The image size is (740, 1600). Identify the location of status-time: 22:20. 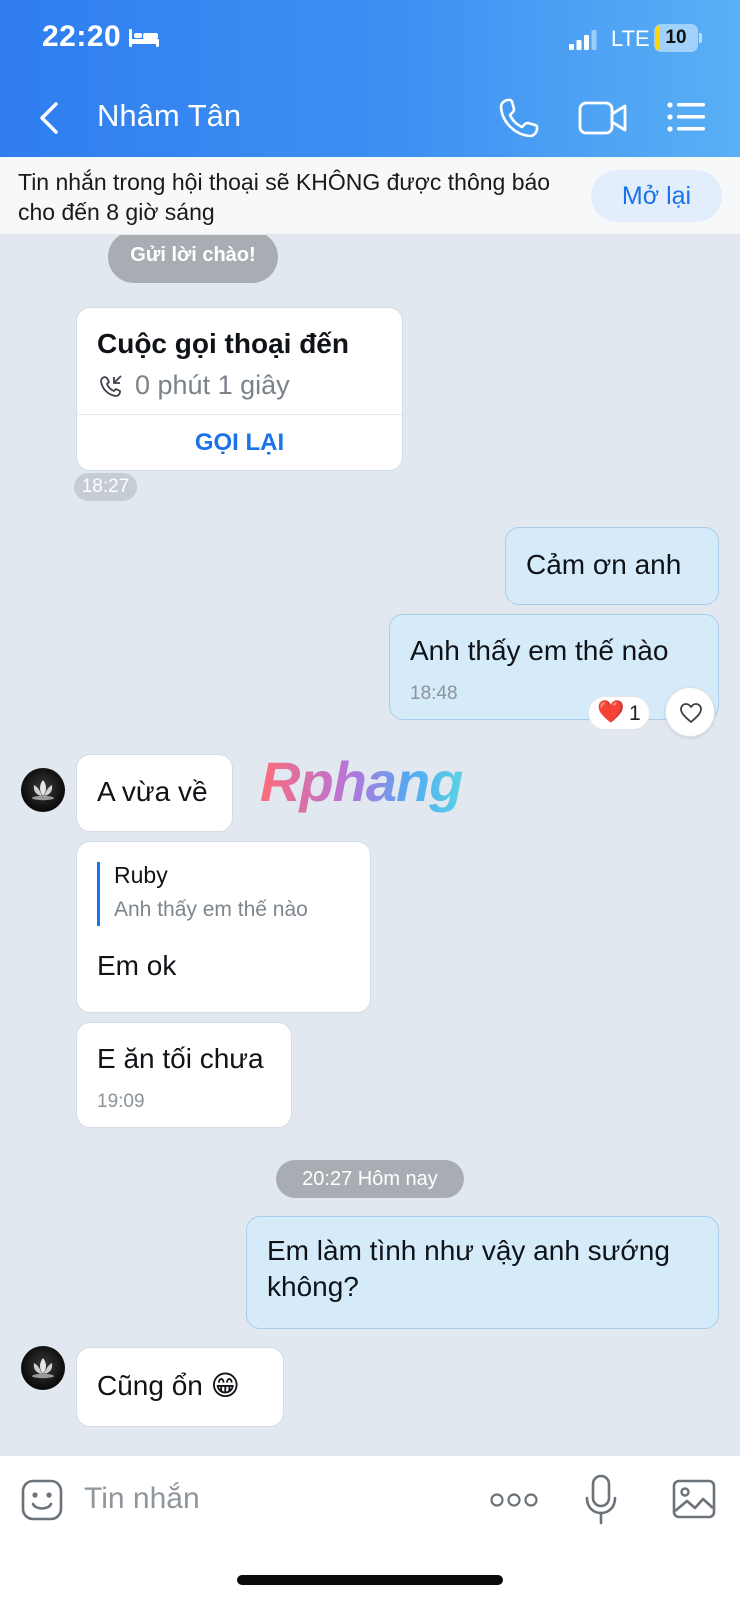
(82, 36).